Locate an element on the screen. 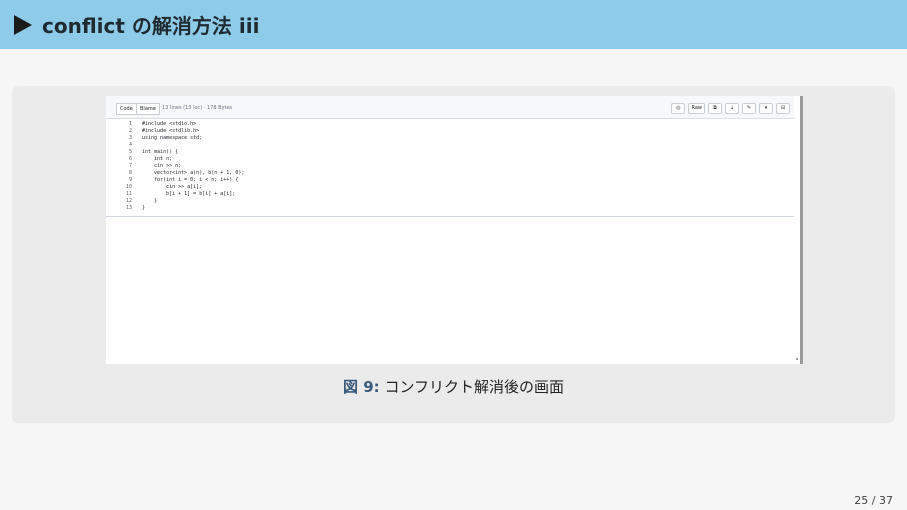  line-number: 10 is located at coordinates (128, 187).